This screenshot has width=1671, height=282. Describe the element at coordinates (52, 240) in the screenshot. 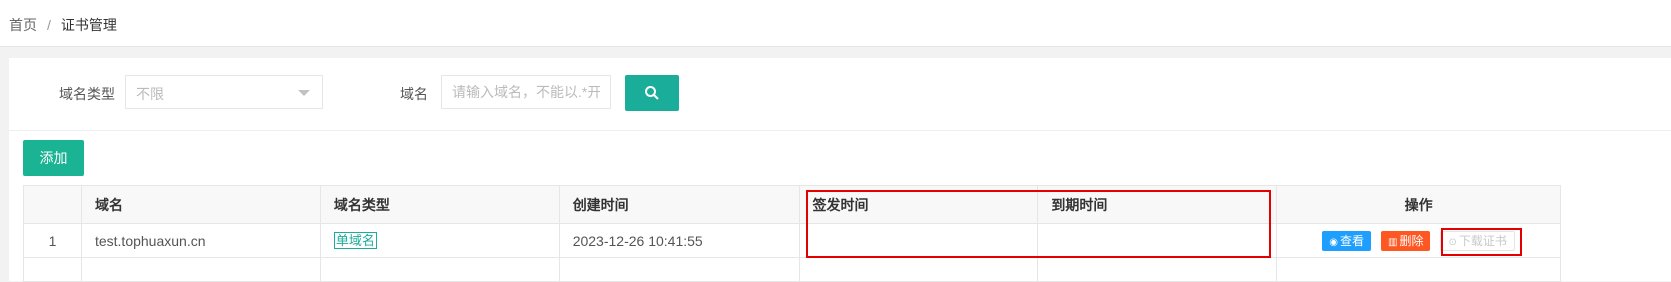

I see `row-index: 1` at that location.